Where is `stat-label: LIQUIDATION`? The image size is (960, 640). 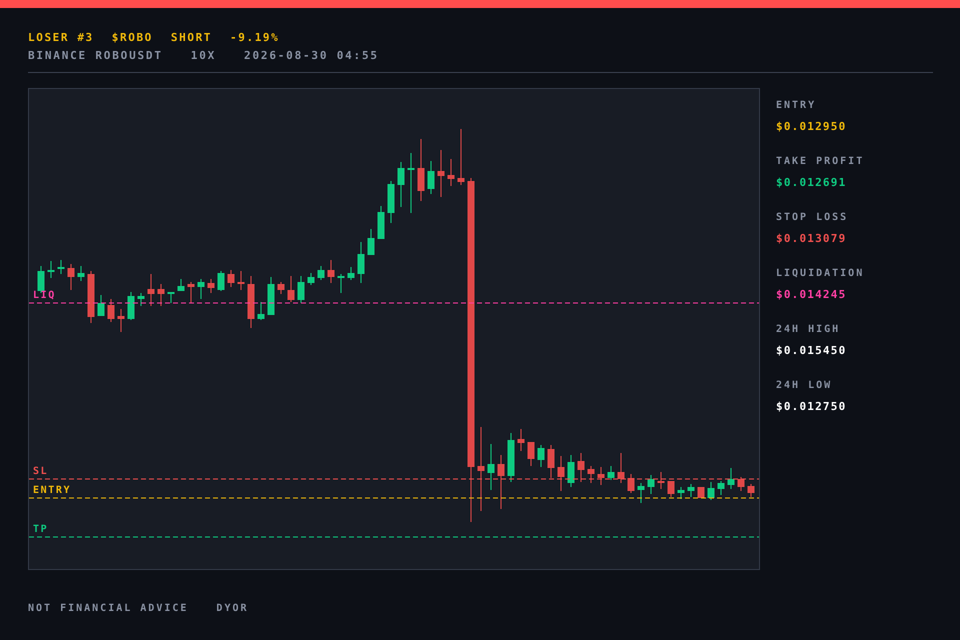
stat-label: LIQUIDATION is located at coordinates (820, 274).